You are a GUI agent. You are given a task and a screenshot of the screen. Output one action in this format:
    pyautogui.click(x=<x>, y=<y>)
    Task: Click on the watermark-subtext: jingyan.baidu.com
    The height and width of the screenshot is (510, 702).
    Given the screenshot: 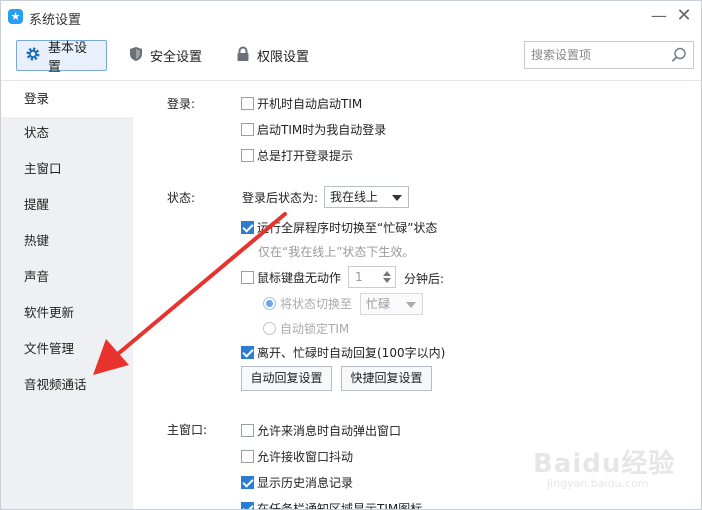 What is the action you would take?
    pyautogui.click(x=598, y=483)
    